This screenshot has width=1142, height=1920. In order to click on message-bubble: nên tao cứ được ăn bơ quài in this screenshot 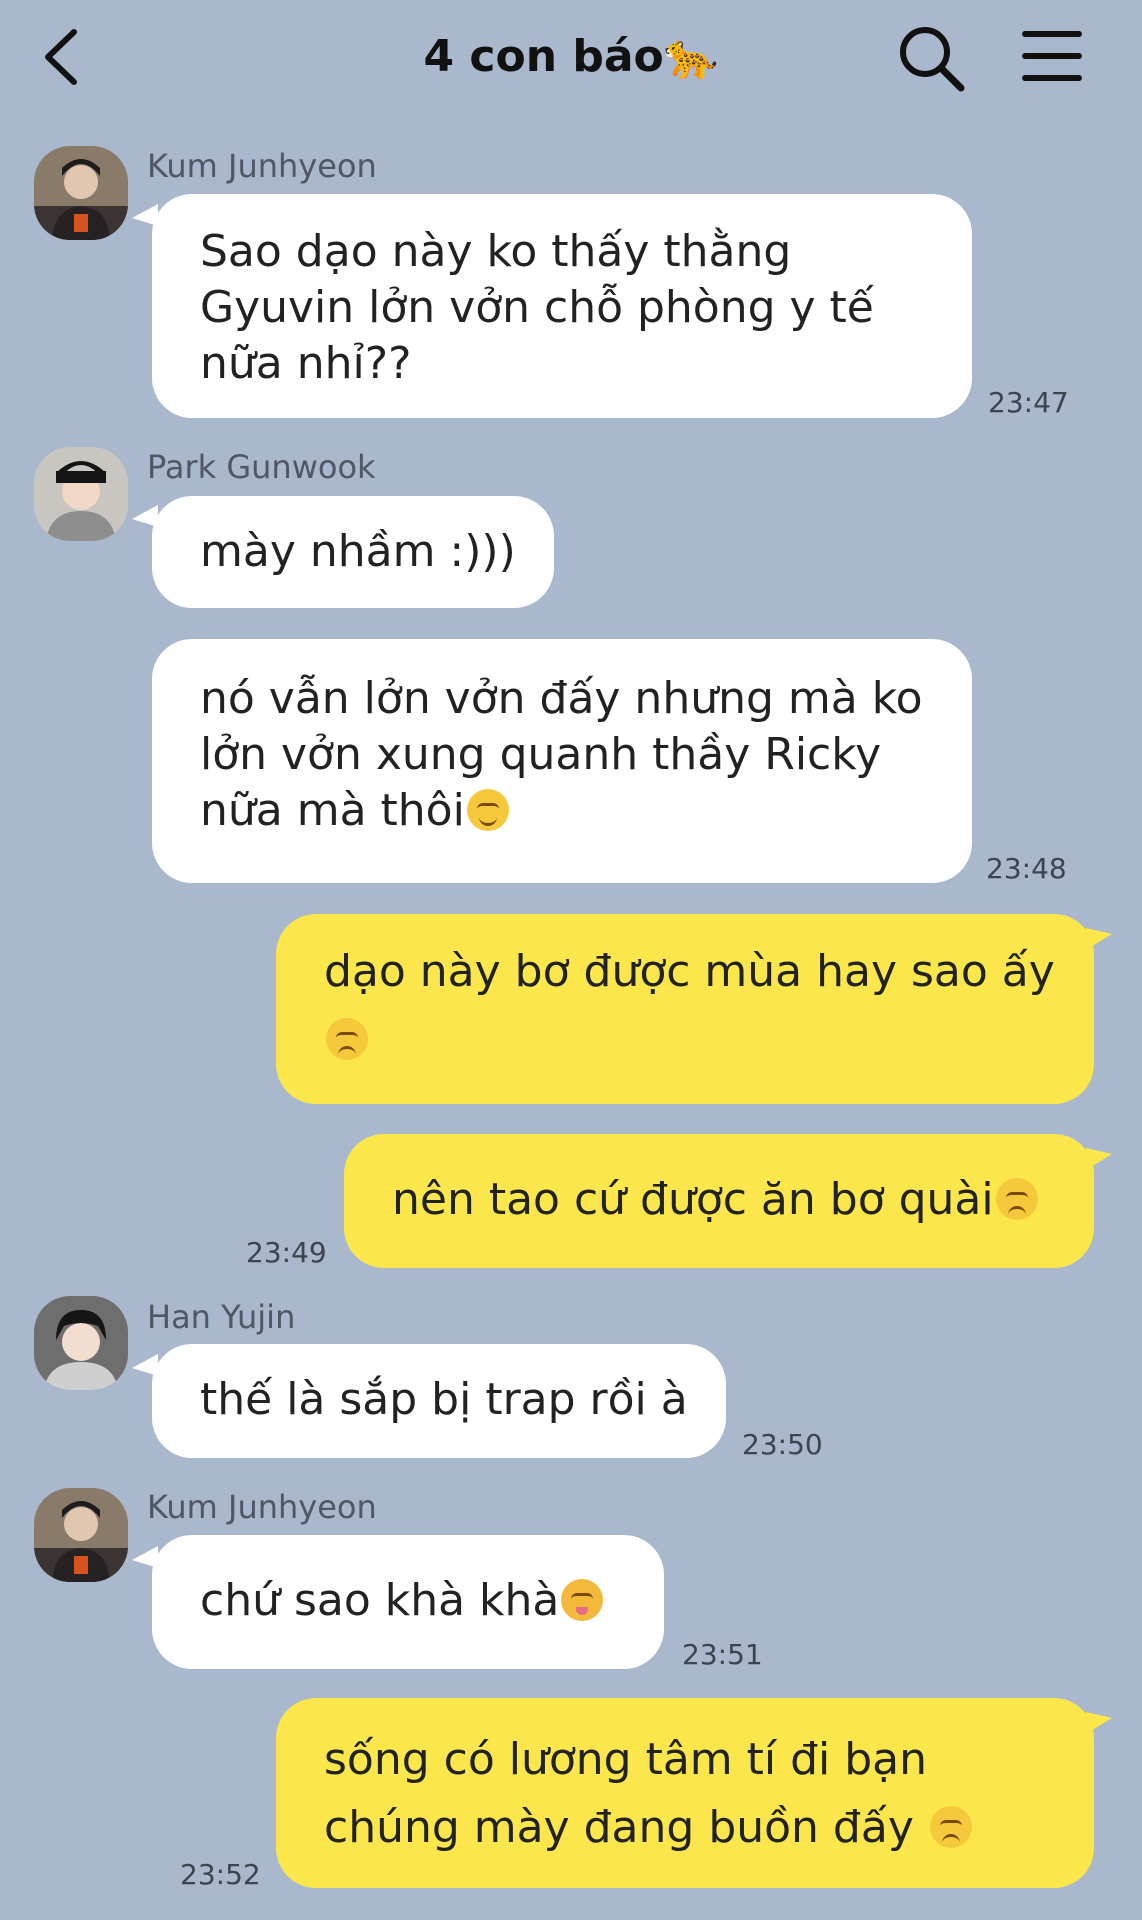, I will do `click(719, 1201)`.